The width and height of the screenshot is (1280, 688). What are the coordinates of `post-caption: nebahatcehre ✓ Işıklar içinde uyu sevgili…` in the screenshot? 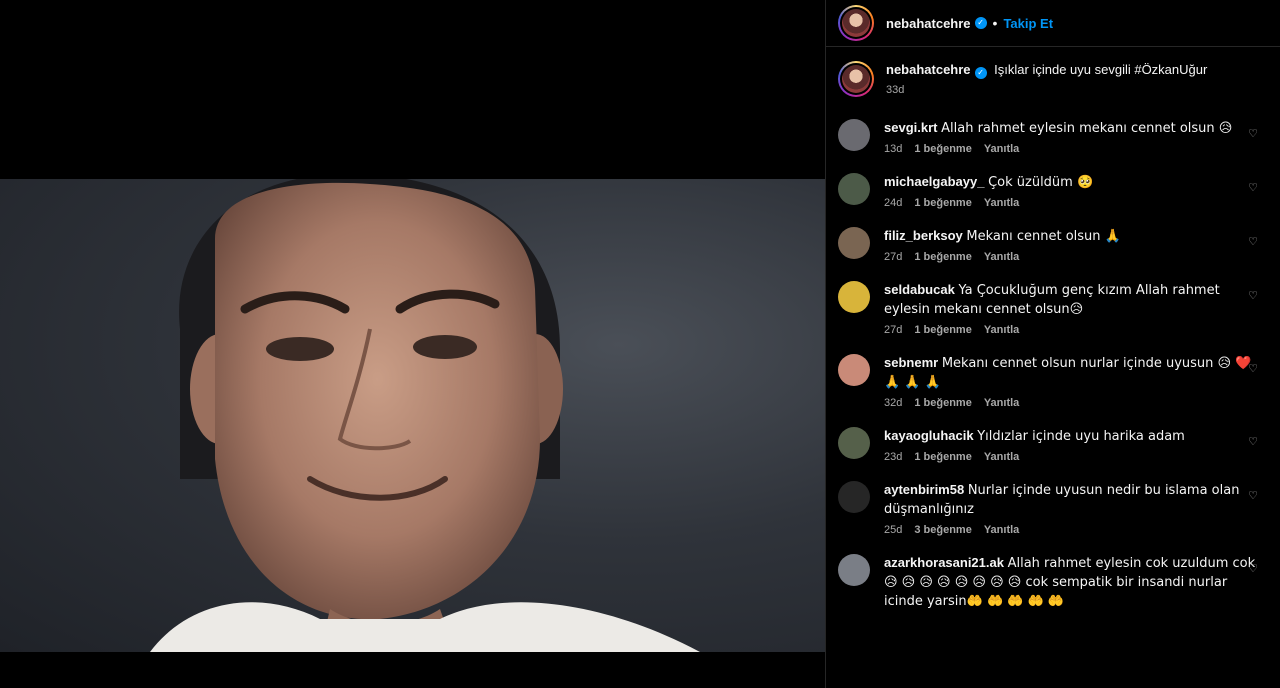 It's located at (1053, 79).